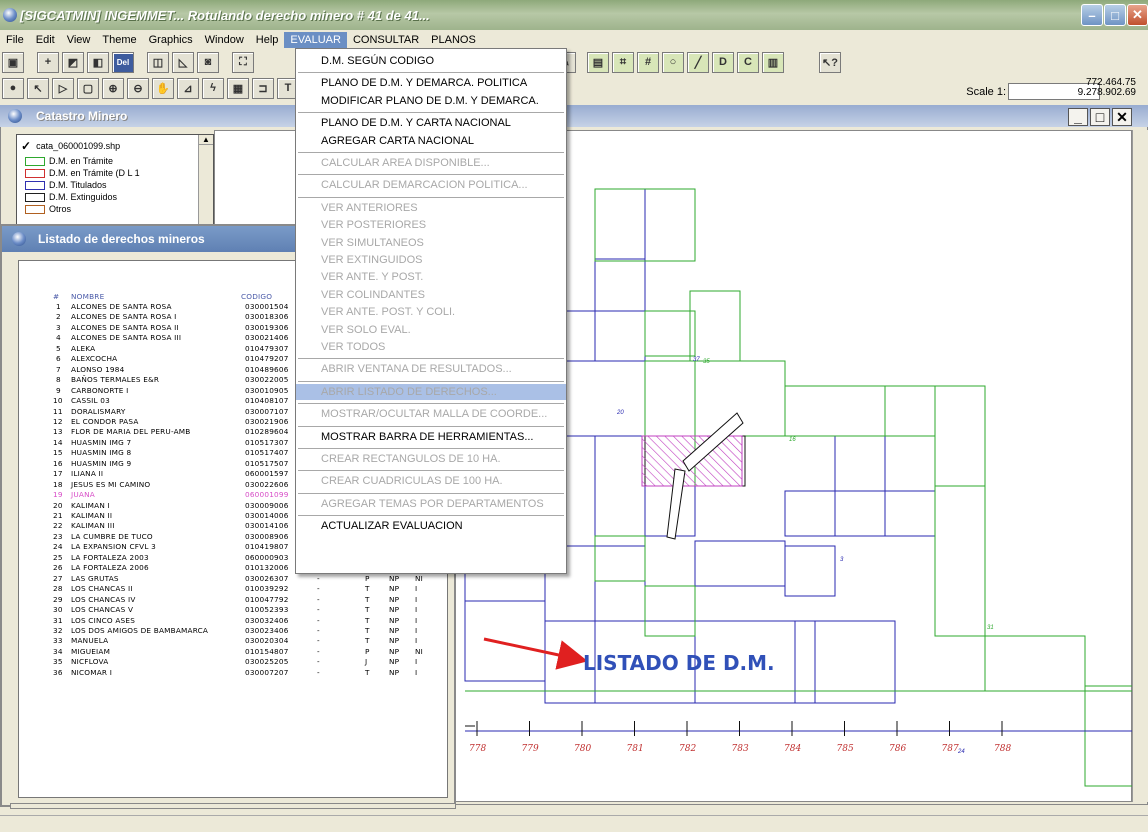 This screenshot has width=1148, height=832. What do you see at coordinates (1115, 15) in the screenshot?
I see `maximize-button: □` at bounding box center [1115, 15].